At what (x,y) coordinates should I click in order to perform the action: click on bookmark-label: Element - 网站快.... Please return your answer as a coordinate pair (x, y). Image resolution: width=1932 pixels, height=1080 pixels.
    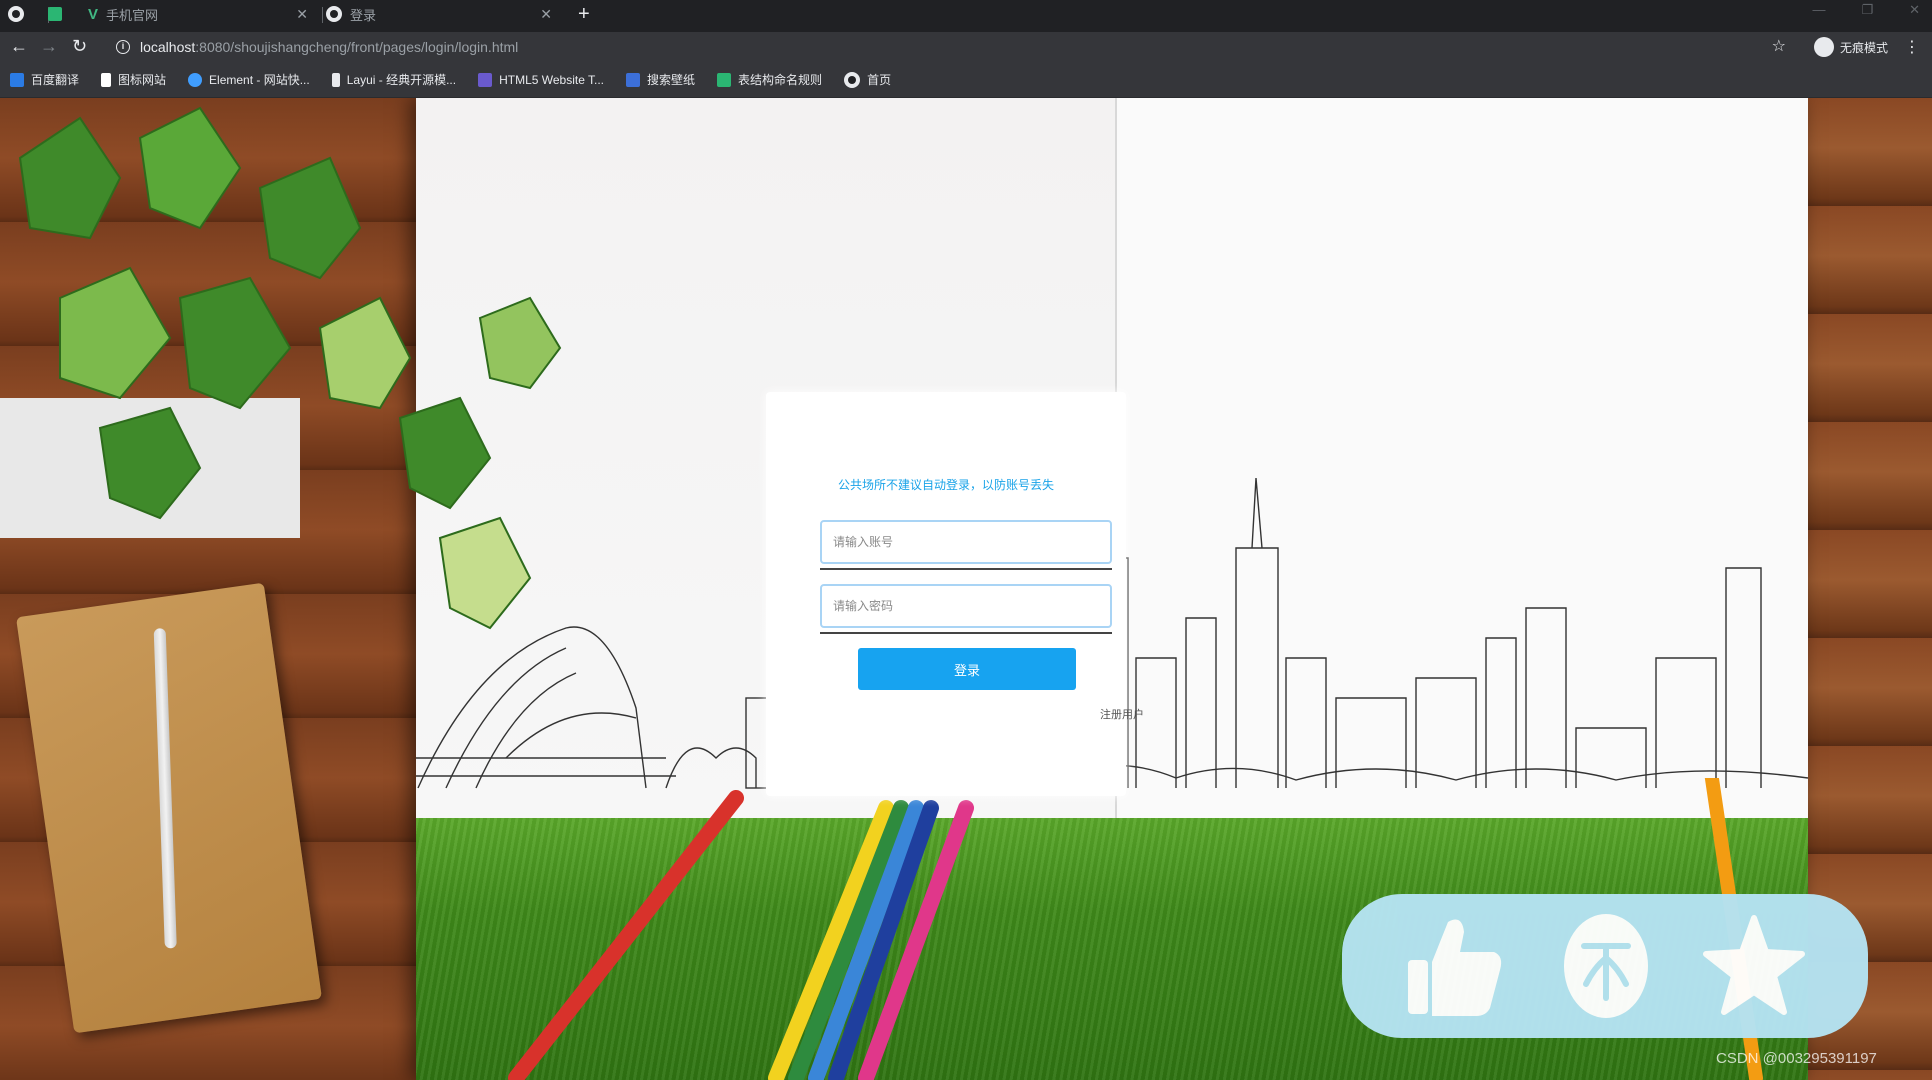
    Looking at the image, I should click on (259, 80).